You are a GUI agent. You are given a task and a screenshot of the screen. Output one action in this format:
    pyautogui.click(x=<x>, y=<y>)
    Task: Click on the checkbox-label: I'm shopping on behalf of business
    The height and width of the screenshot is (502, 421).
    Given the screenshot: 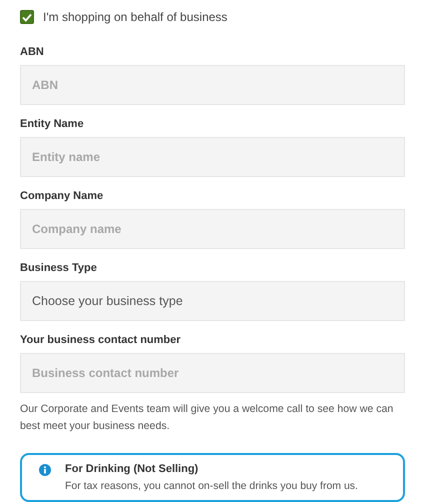 What is the action you would take?
    pyautogui.click(x=135, y=17)
    